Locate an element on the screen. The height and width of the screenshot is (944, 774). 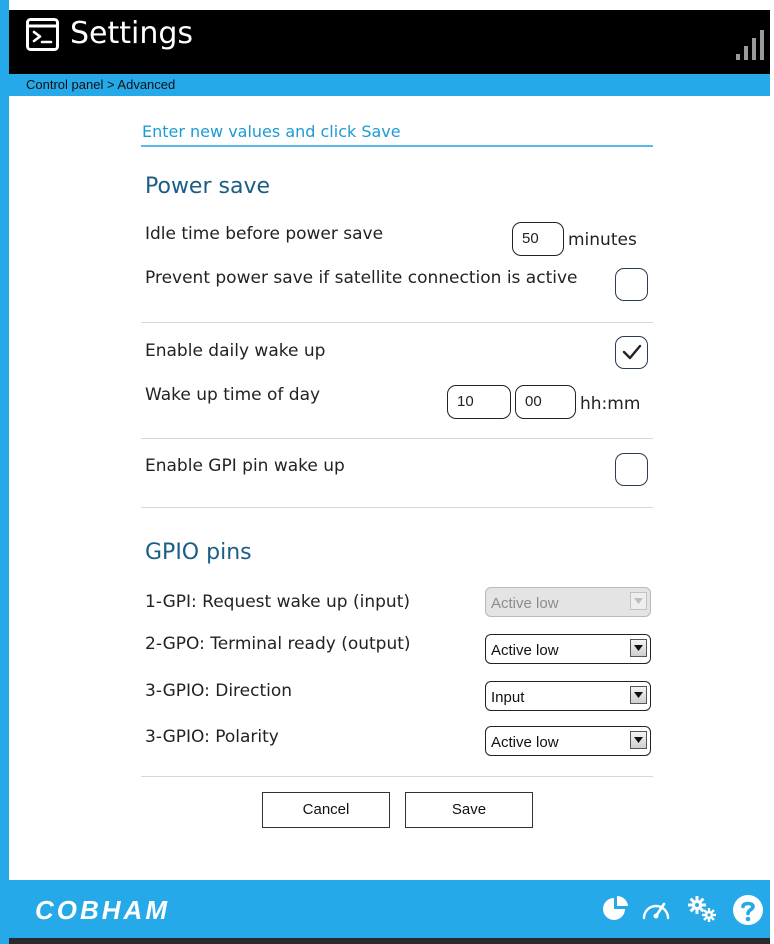
idle-time-label: Idle time before power save is located at coordinates (264, 234).